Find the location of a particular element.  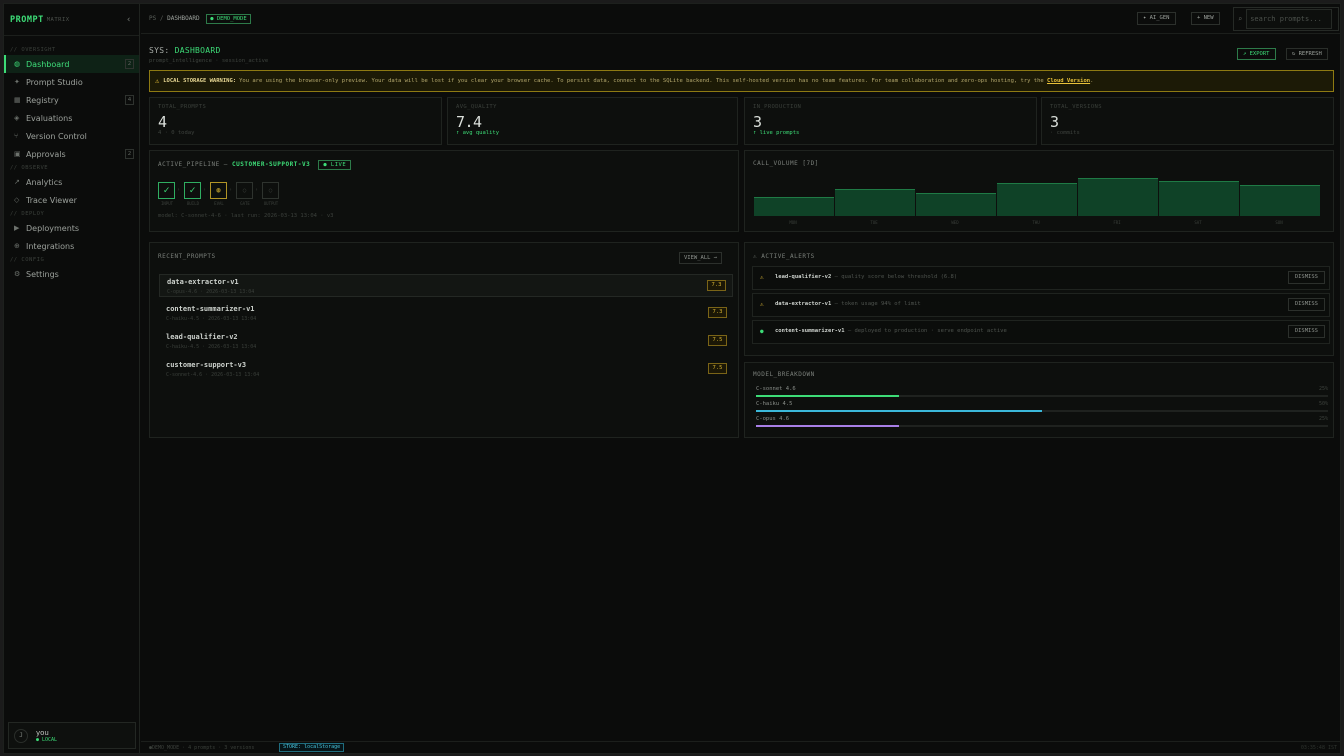

live-badge: ● LIVE is located at coordinates (335, 165).